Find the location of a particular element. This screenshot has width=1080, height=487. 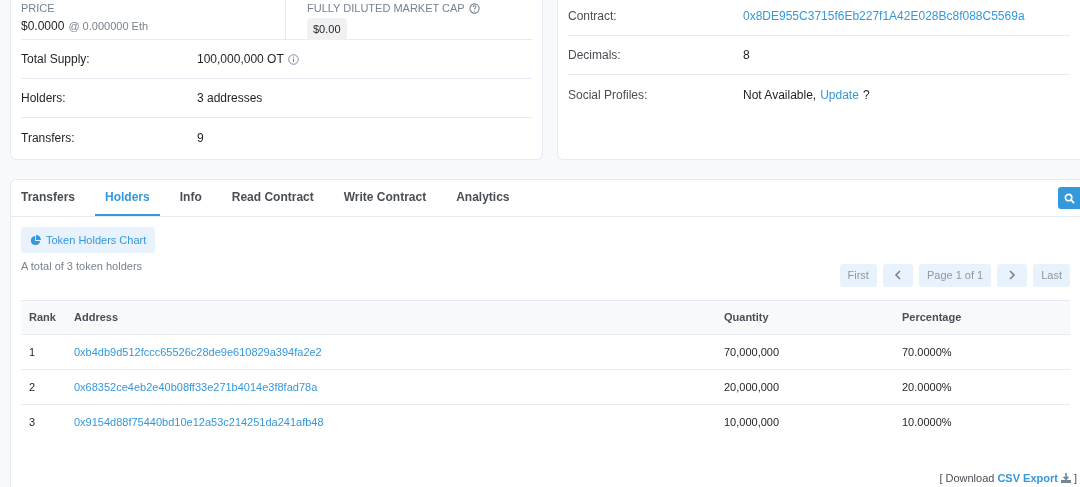

rank-cell: 1 is located at coordinates (32, 351).